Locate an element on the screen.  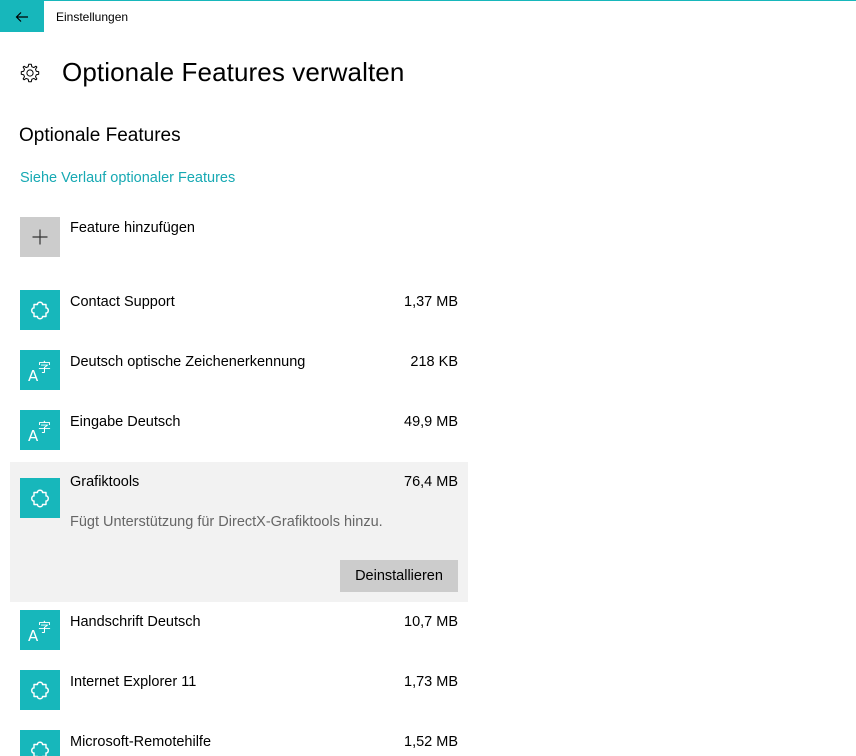
add-feature-label: Feature hinzufügen is located at coordinates (132, 228).